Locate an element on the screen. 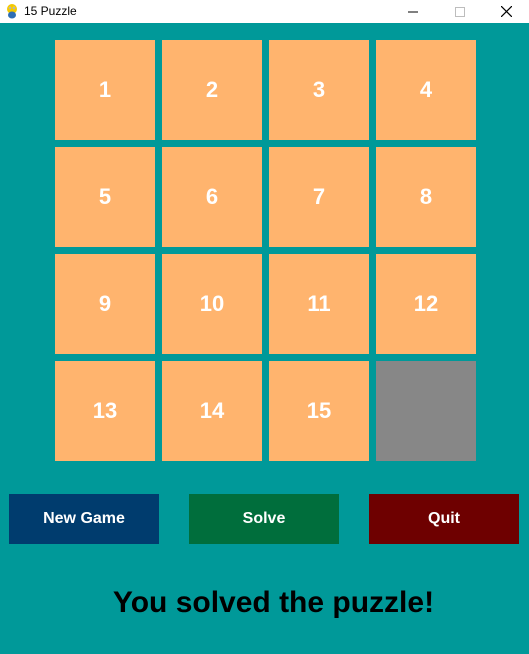  maximize-button is located at coordinates (460, 11).